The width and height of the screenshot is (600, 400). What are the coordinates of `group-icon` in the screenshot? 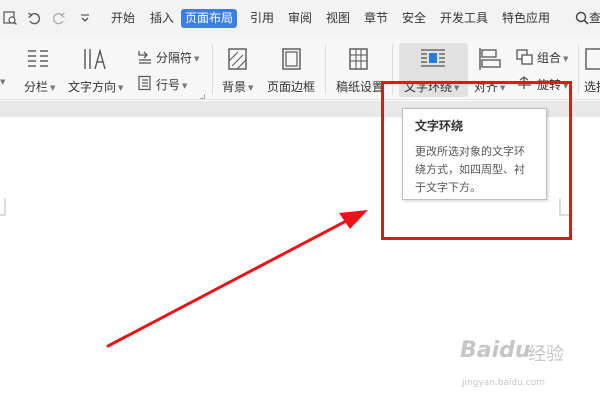 It's located at (524, 58).